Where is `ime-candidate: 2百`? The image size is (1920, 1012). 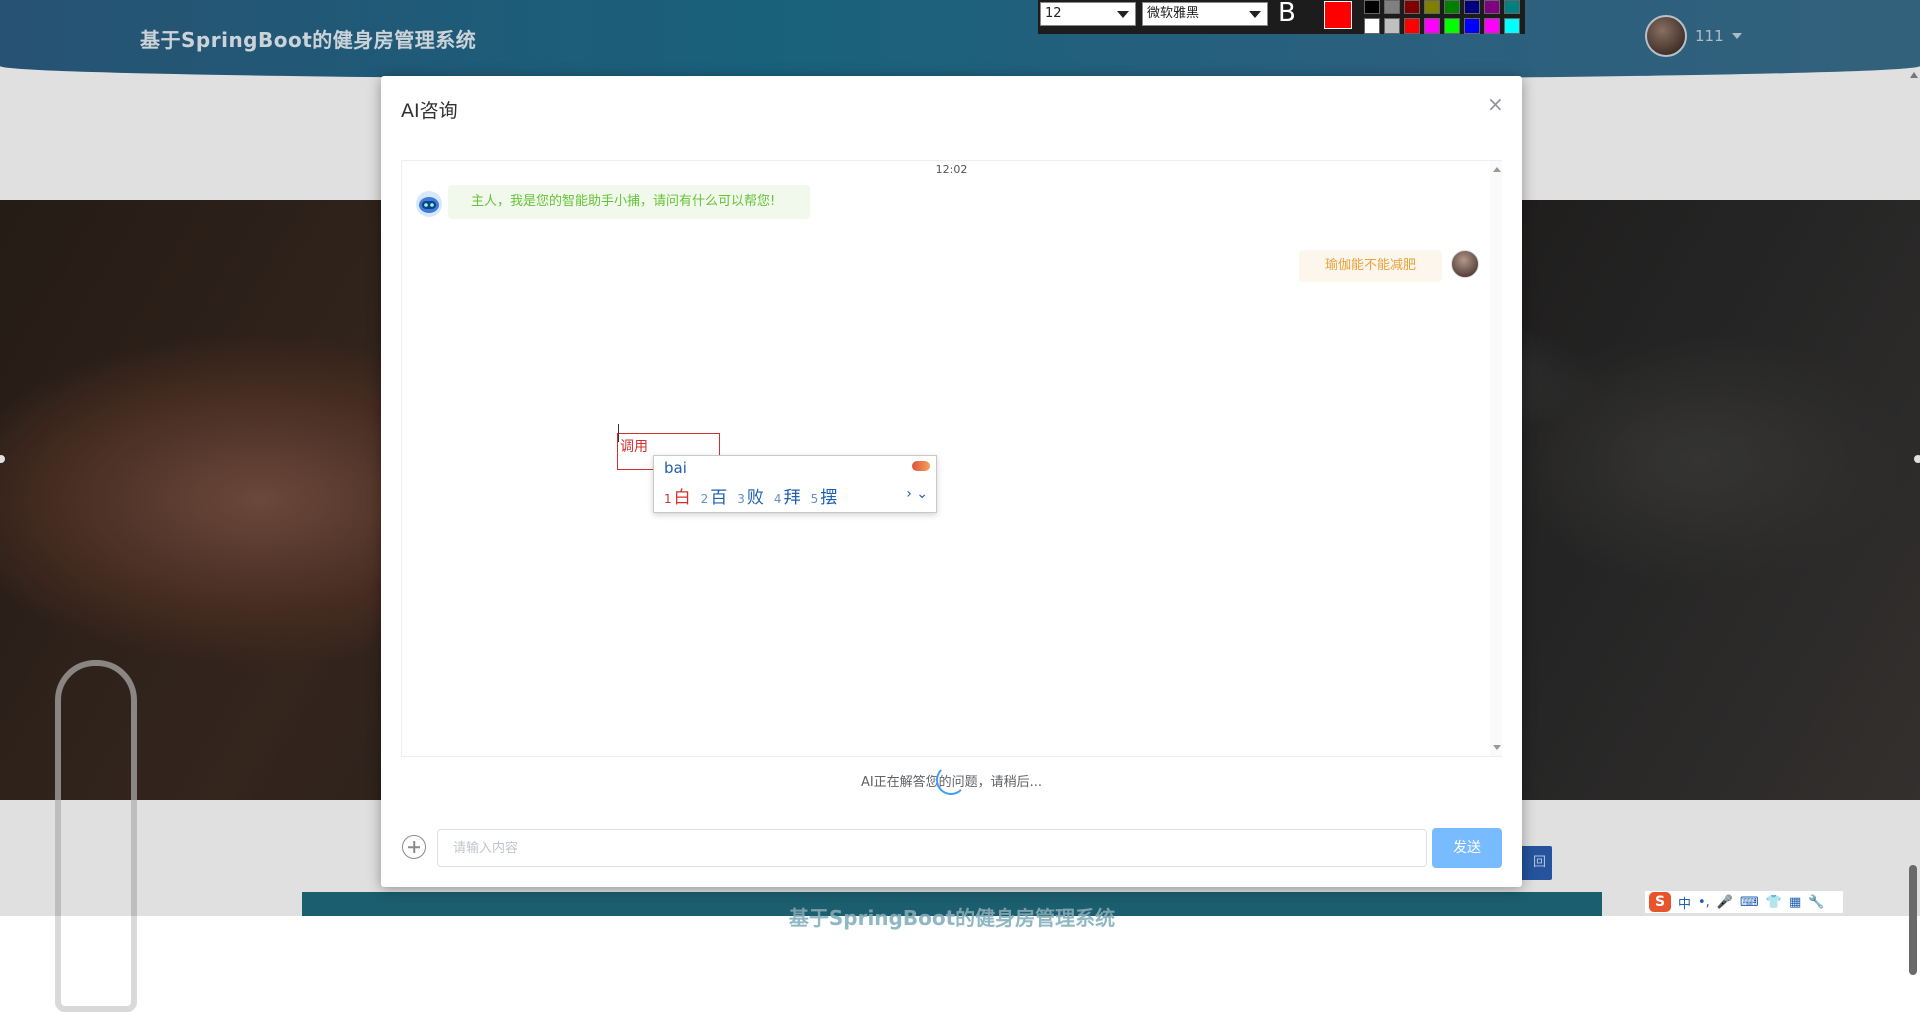 ime-candidate: 2百 is located at coordinates (714, 495).